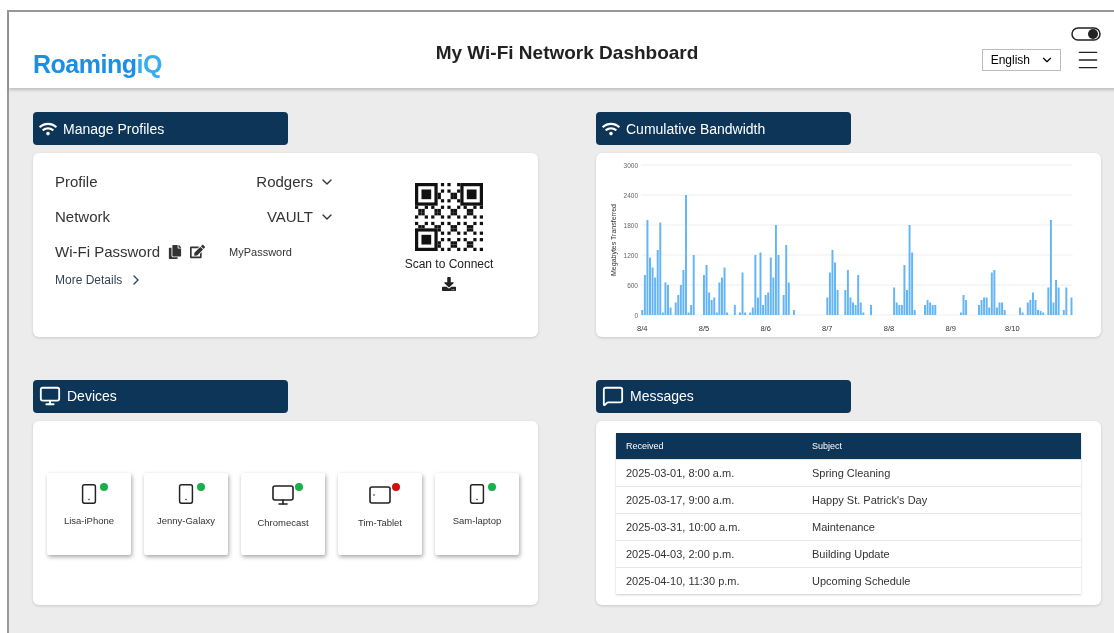 Image resolution: width=1114 pixels, height=633 pixels. What do you see at coordinates (567, 53) in the screenshot?
I see `page-title: My Wi-Fi Network Dashboard` at bounding box center [567, 53].